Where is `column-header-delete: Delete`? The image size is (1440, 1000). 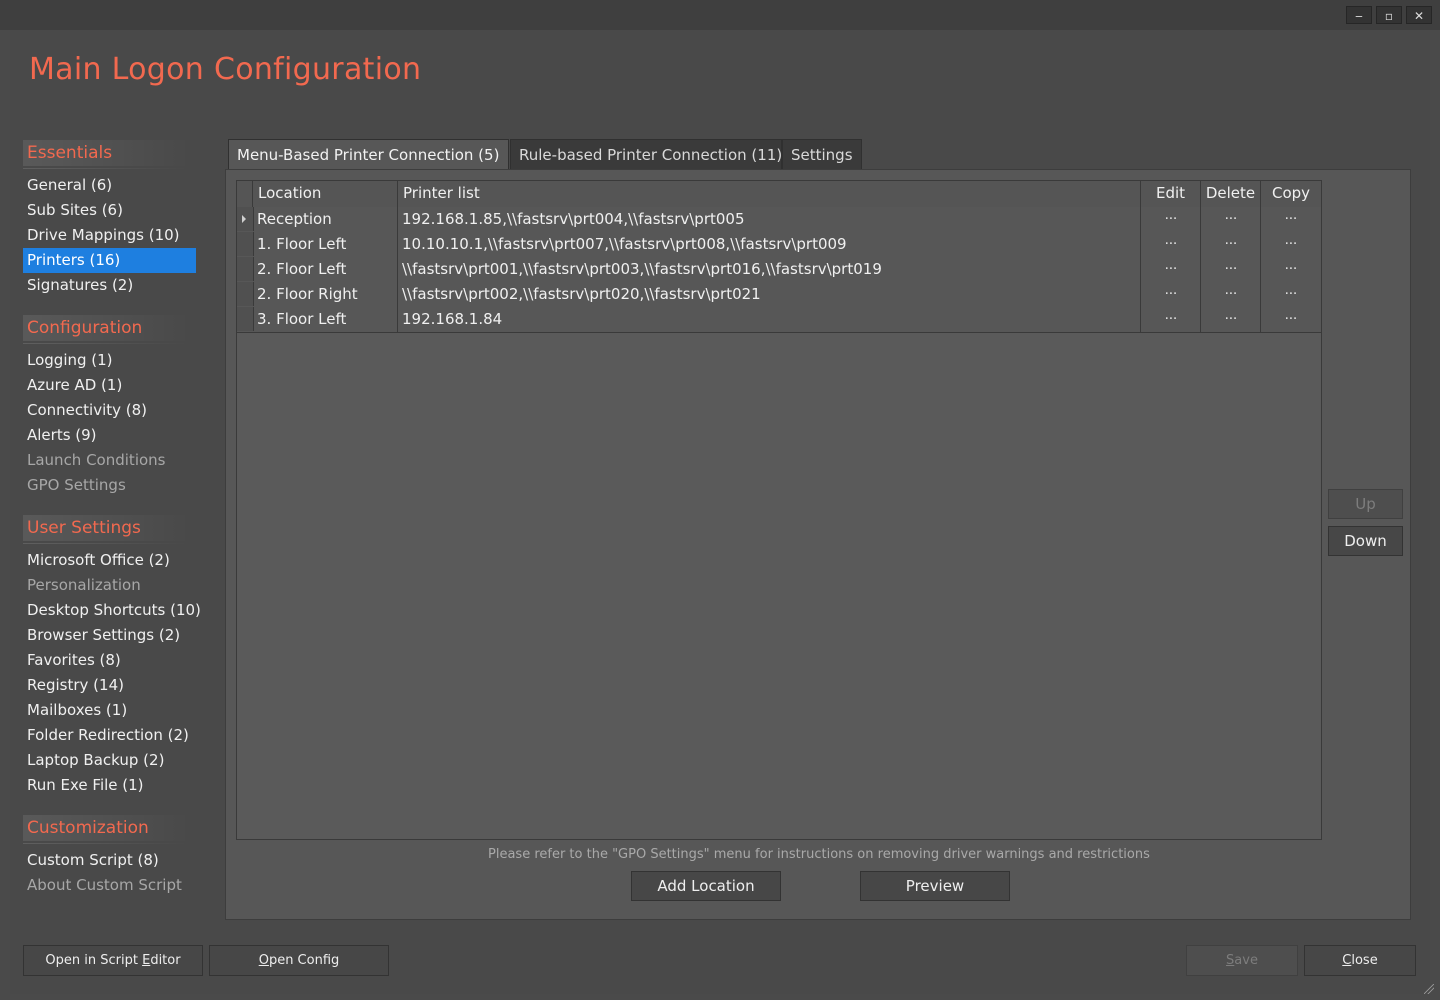 column-header-delete: Delete is located at coordinates (1231, 194).